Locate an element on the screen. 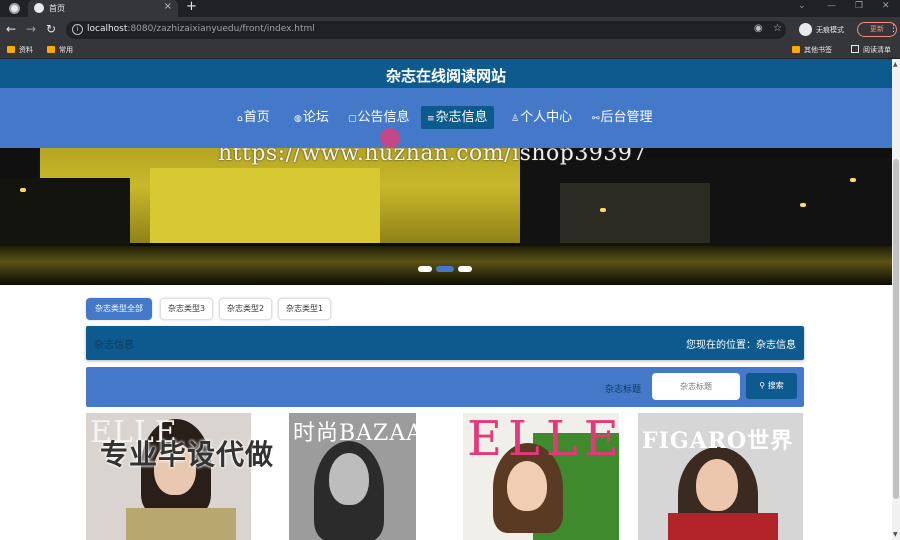 Image resolution: width=900 pixels, height=540 pixels. nav-label: 首页 is located at coordinates (256, 117).